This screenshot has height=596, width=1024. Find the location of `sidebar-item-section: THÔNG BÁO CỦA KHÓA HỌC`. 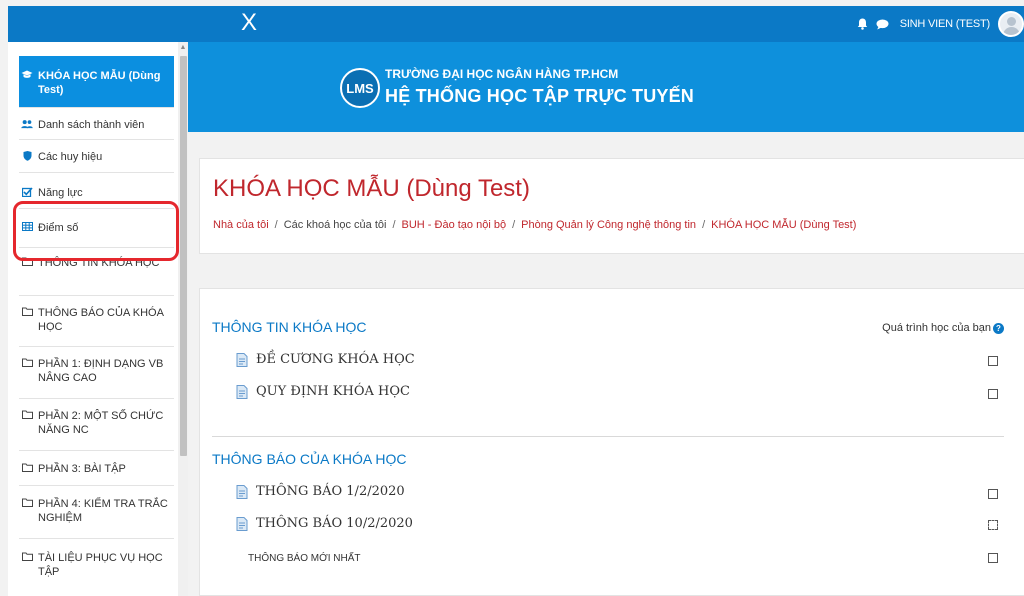

sidebar-item-section: THÔNG BÁO CỦA KHÓA HỌC is located at coordinates (96, 321).